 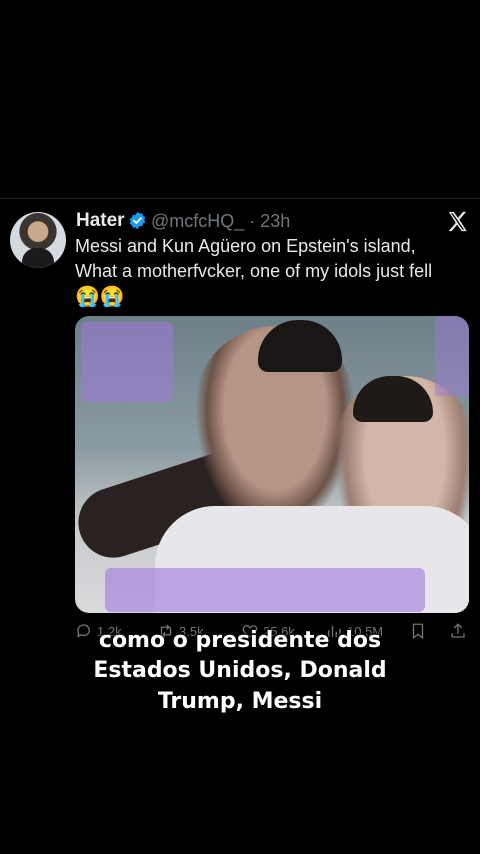 What do you see at coordinates (127, 362) in the screenshot?
I see `photo-watermark-top-left` at bounding box center [127, 362].